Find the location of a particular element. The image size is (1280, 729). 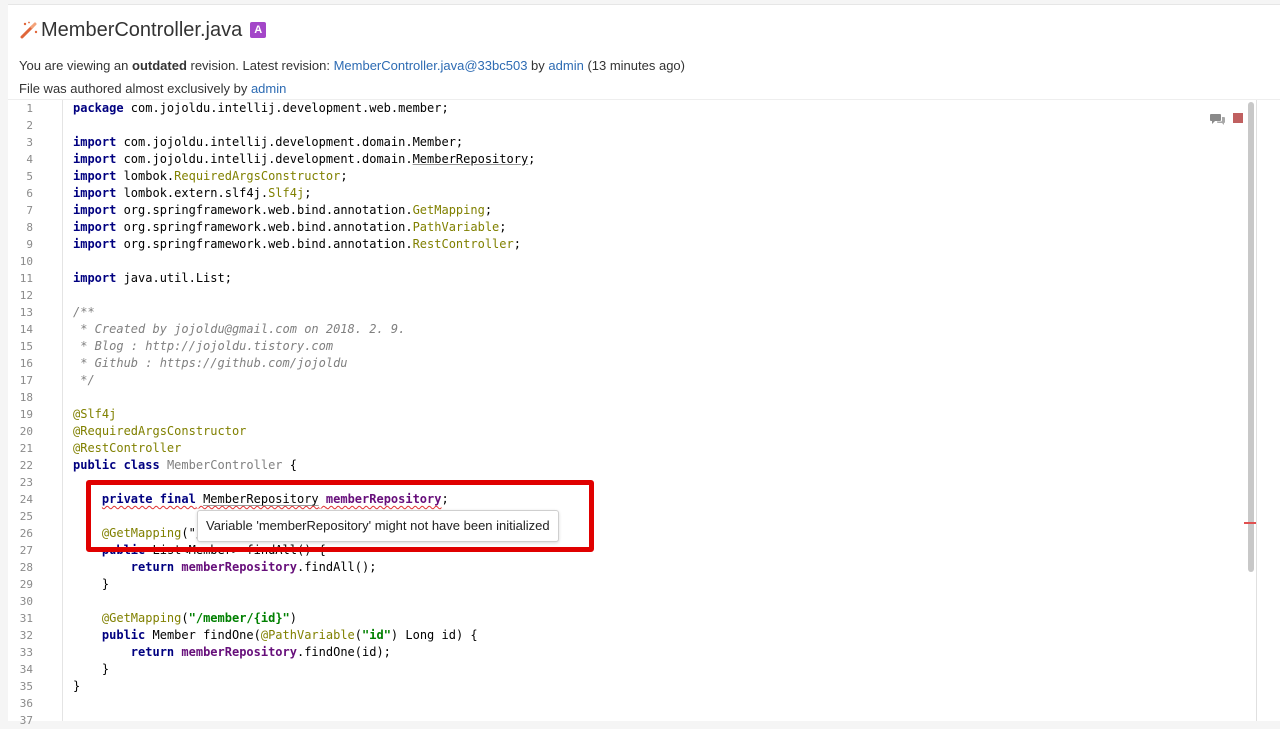

line-code: /** is located at coordinates (84, 312).